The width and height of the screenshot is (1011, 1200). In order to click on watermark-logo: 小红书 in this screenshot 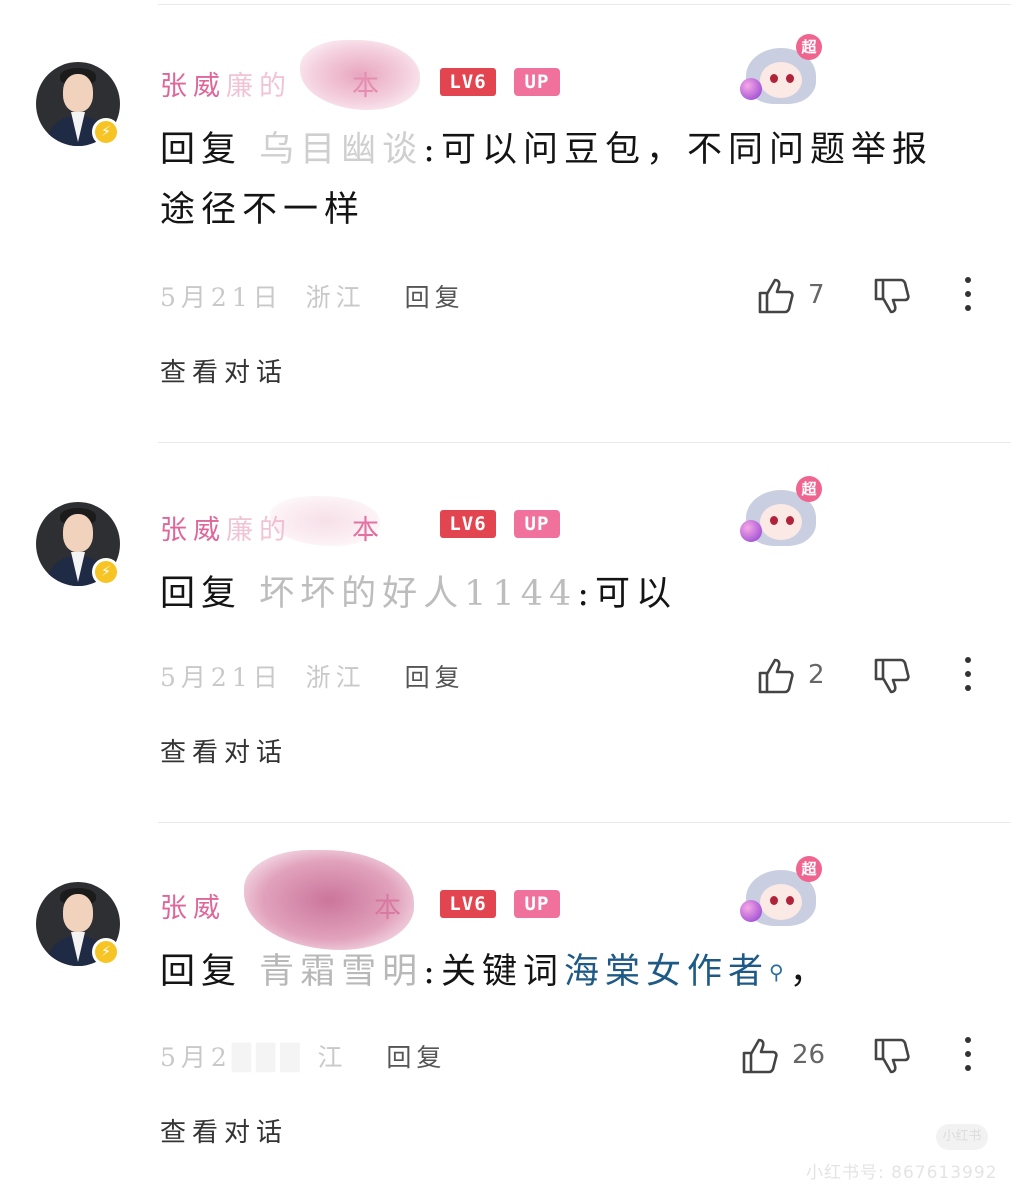, I will do `click(962, 1137)`.